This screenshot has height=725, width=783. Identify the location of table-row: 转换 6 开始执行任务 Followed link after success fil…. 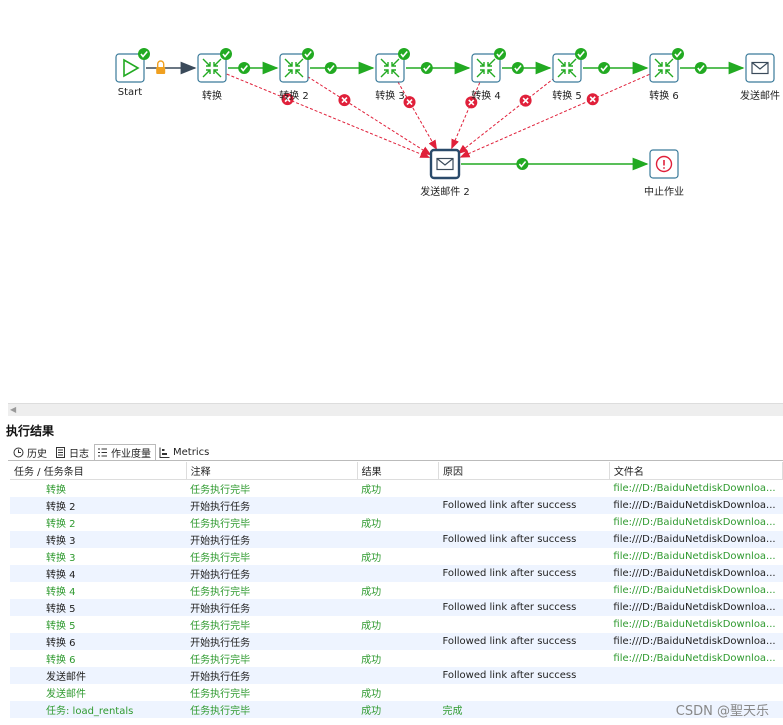
(396, 641).